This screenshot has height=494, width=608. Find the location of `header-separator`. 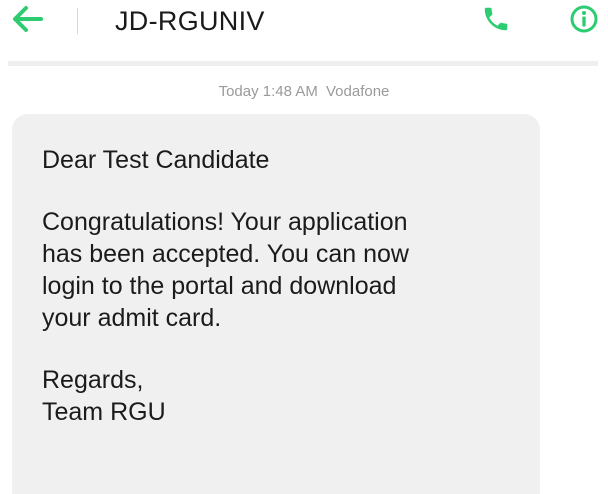

header-separator is located at coordinates (303, 63).